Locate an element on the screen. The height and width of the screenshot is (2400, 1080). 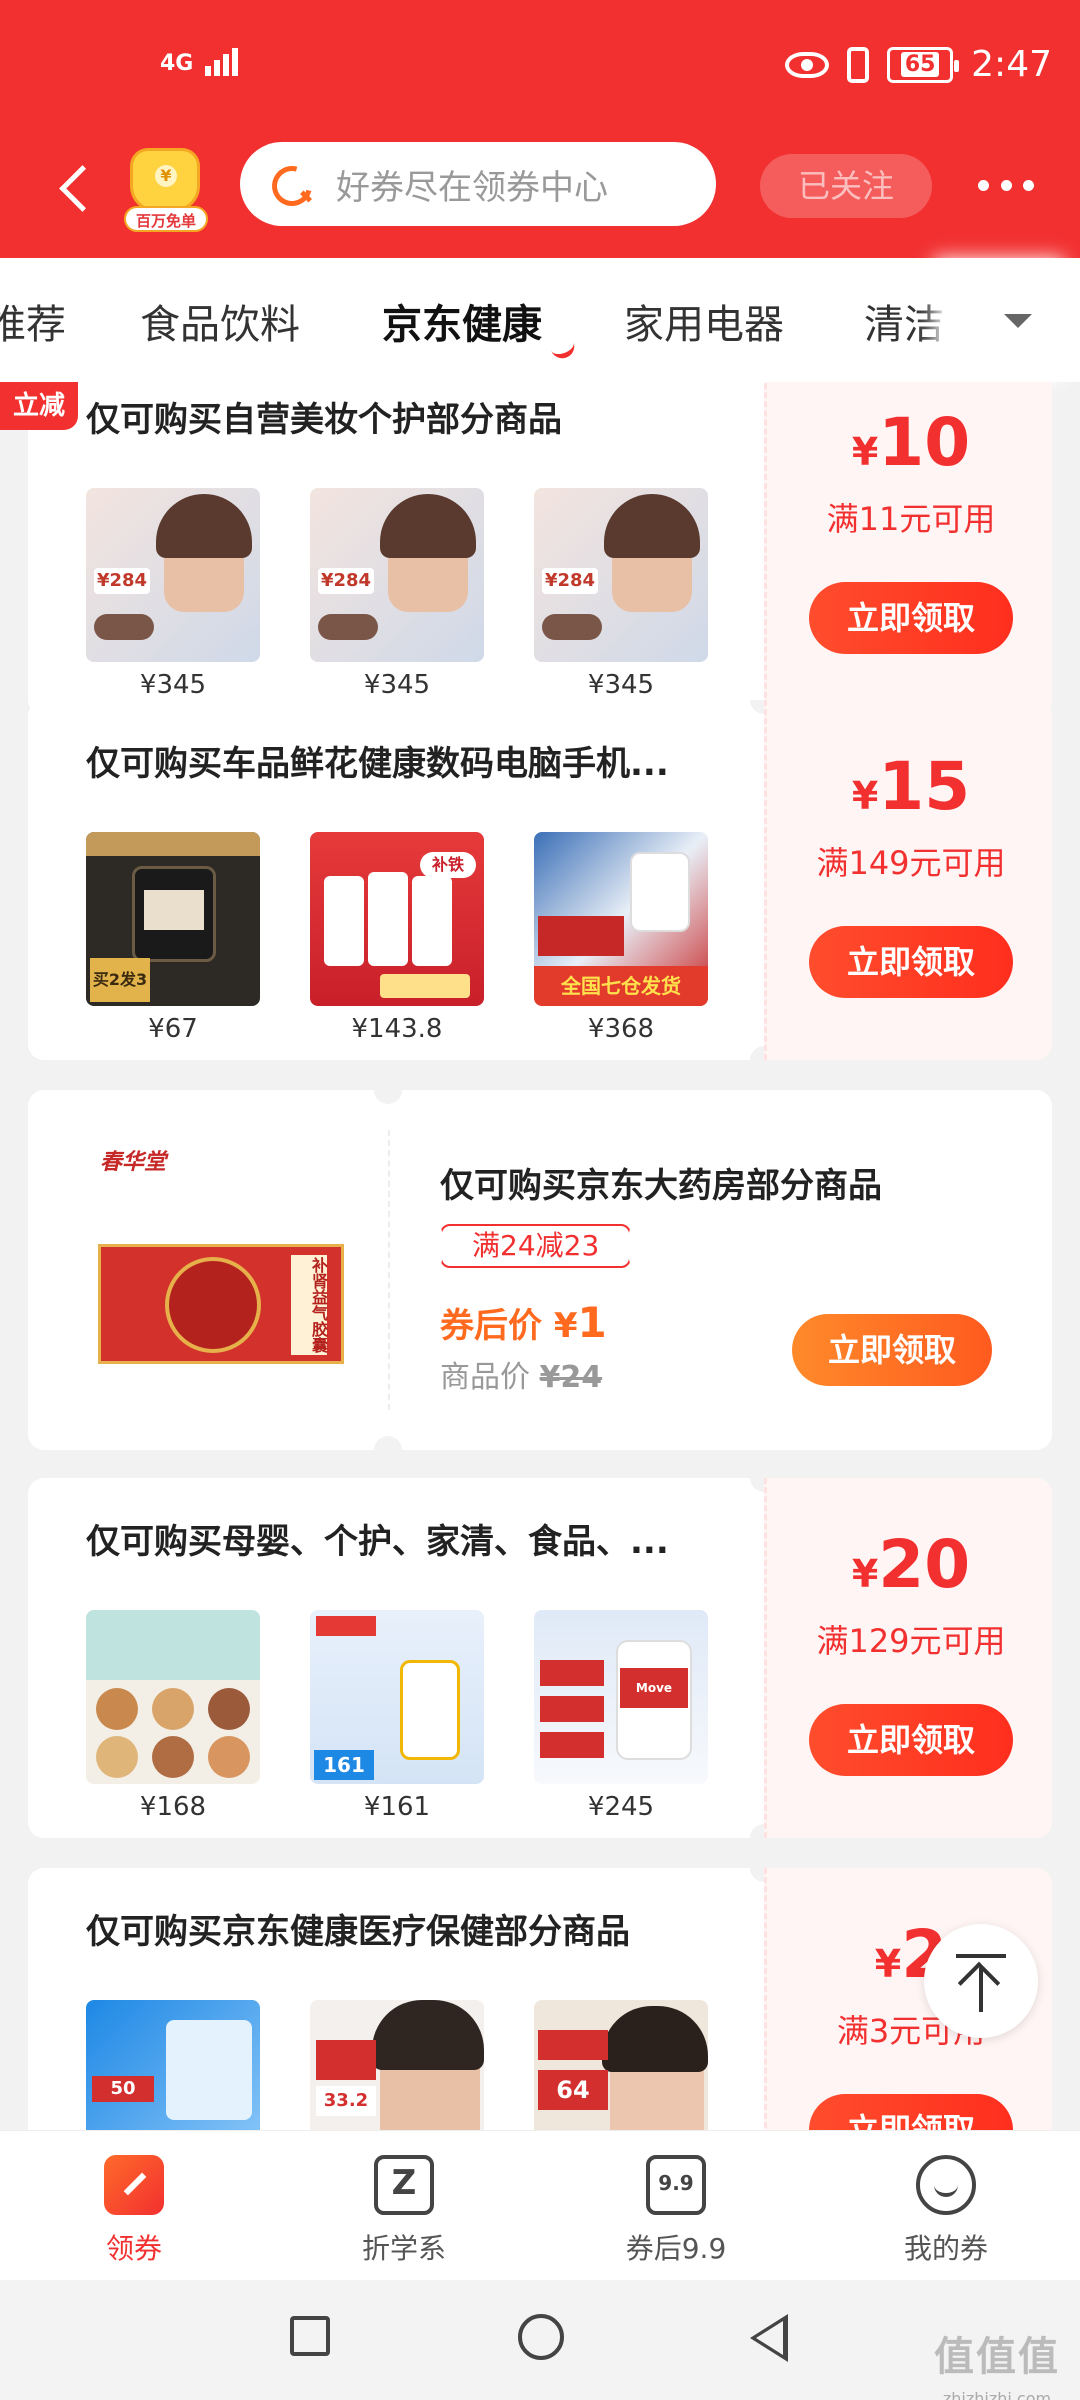
product-box-text: 补肾益气胶囊 is located at coordinates (309, 1305).